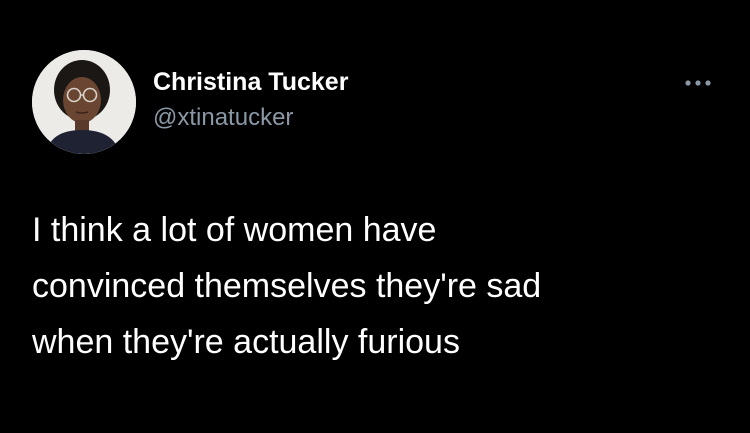  I want to click on author-handle: @xtinatucker, so click(223, 118).